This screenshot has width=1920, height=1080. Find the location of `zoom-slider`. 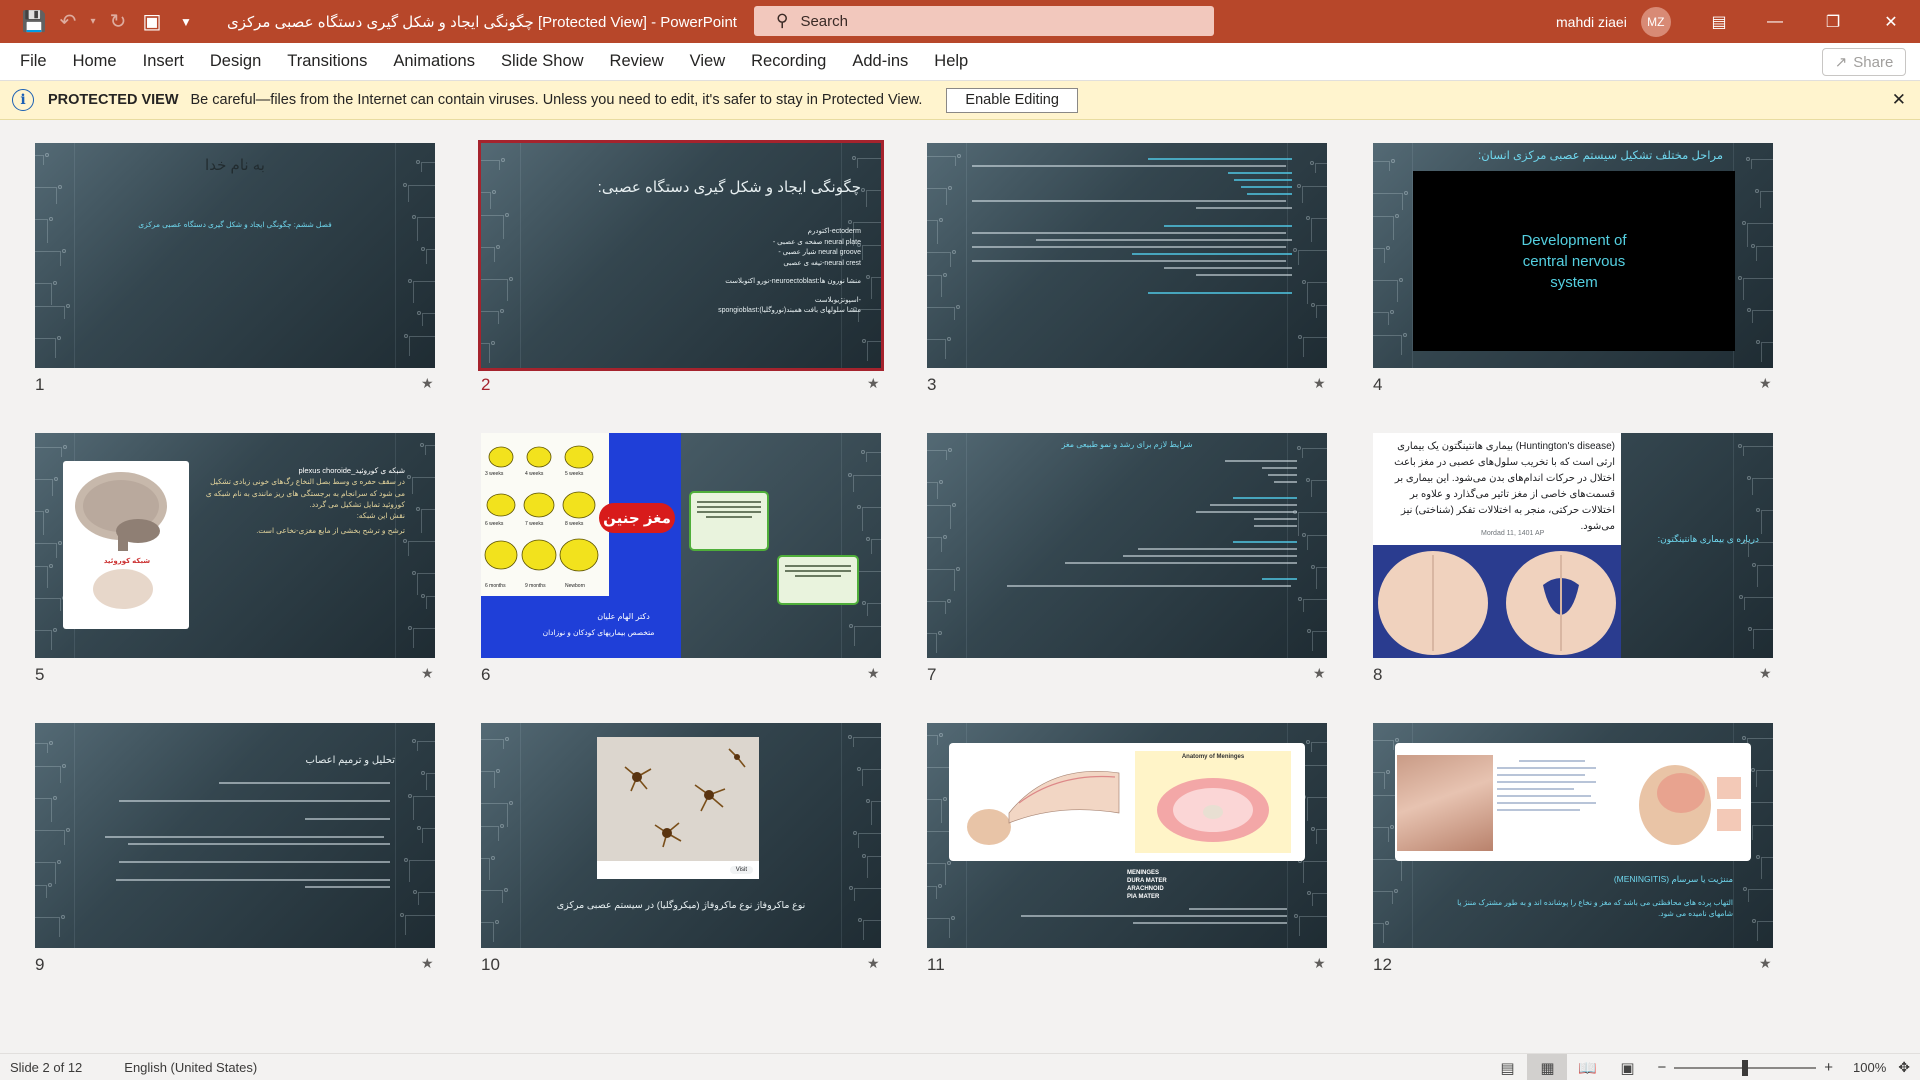

zoom-slider is located at coordinates (1745, 1067).